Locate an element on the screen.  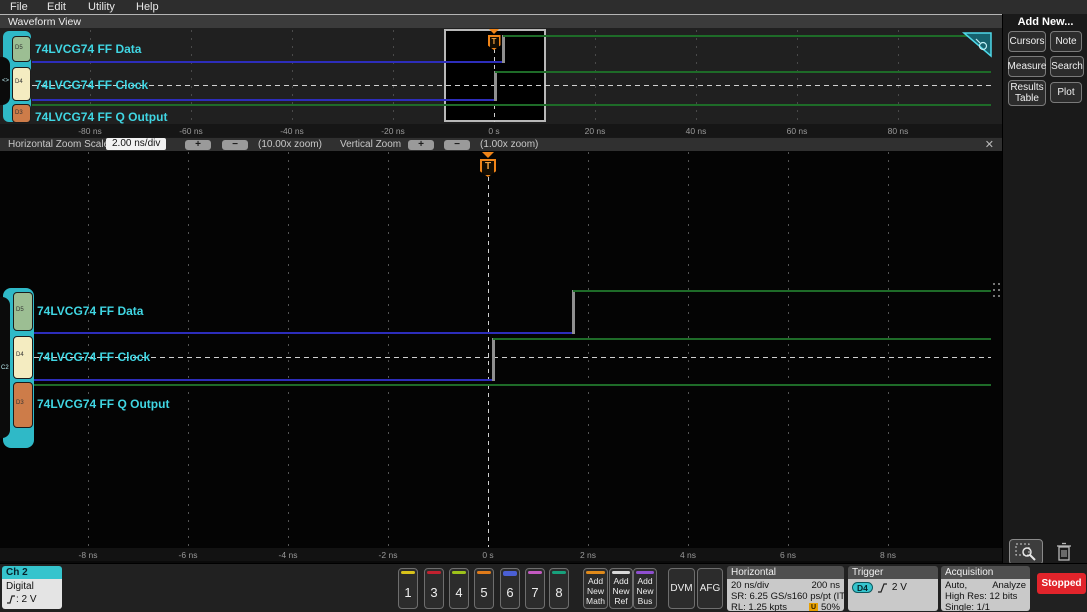
acq-analyze: Analyze is located at coordinates (1009, 585).